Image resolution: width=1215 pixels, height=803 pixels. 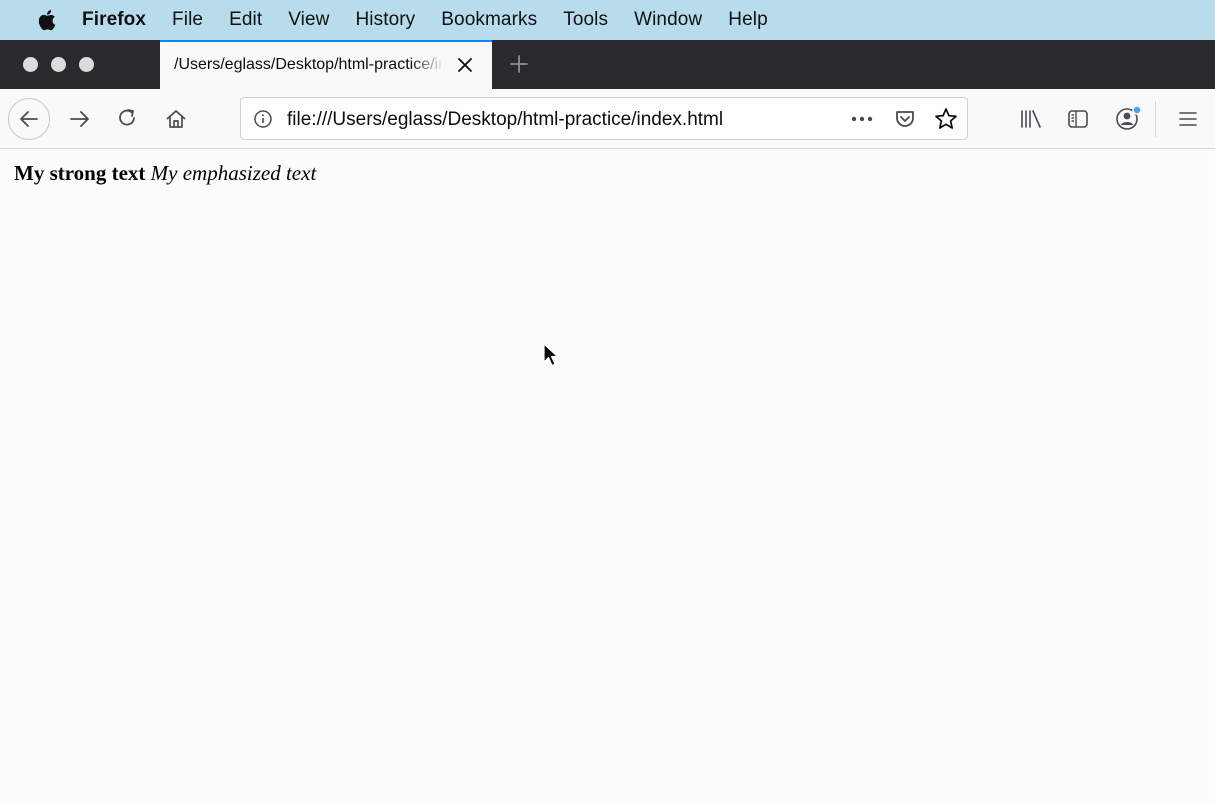 What do you see at coordinates (308, 20) in the screenshot?
I see `menu-view: View` at bounding box center [308, 20].